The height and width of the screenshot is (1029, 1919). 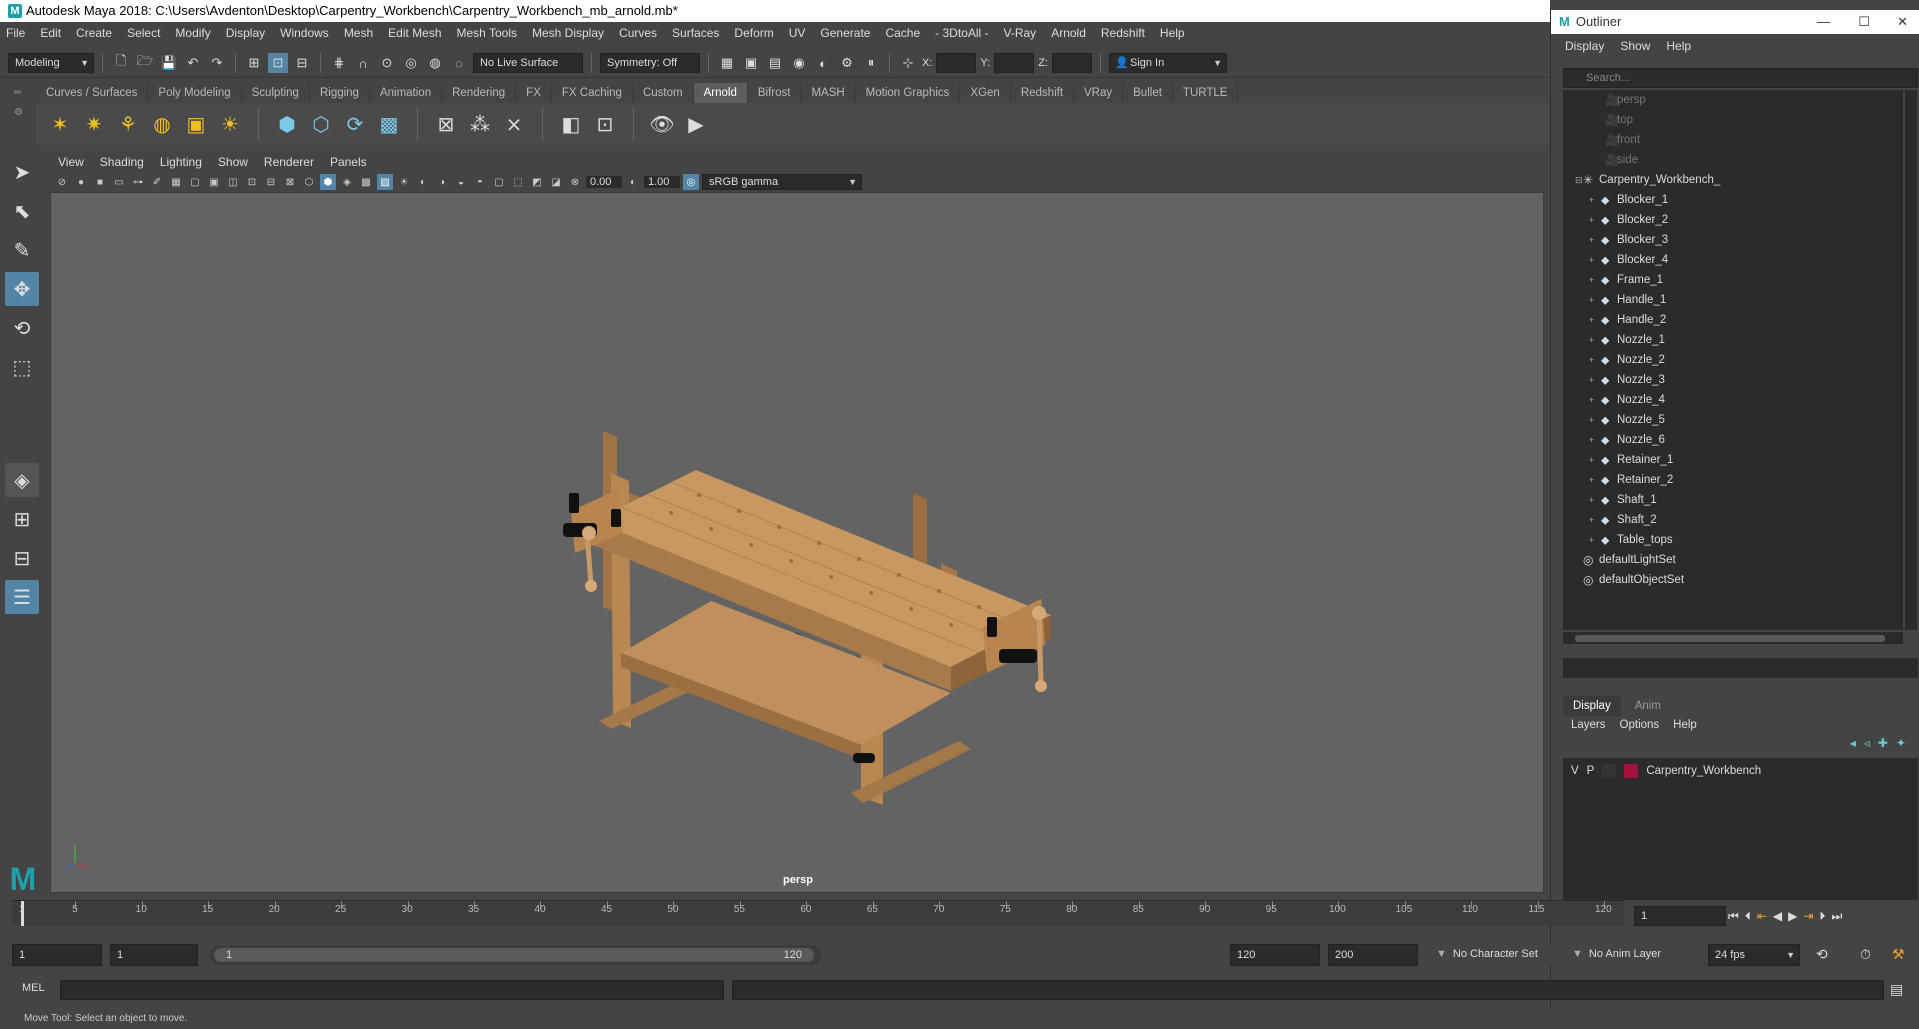 What do you see at coordinates (1733, 460) in the screenshot?
I see `outliner-item: + ⬥ Retainer_1` at bounding box center [1733, 460].